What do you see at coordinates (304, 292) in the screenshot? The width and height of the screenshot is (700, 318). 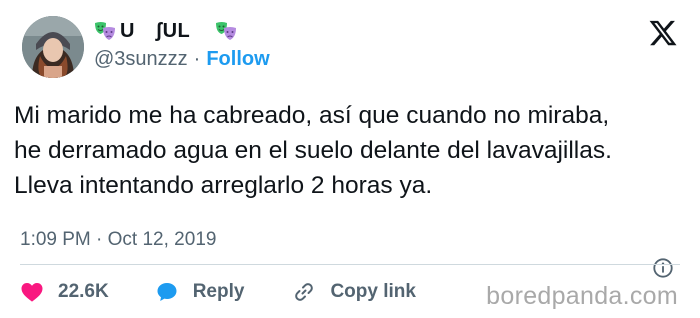 I see `link-icon` at bounding box center [304, 292].